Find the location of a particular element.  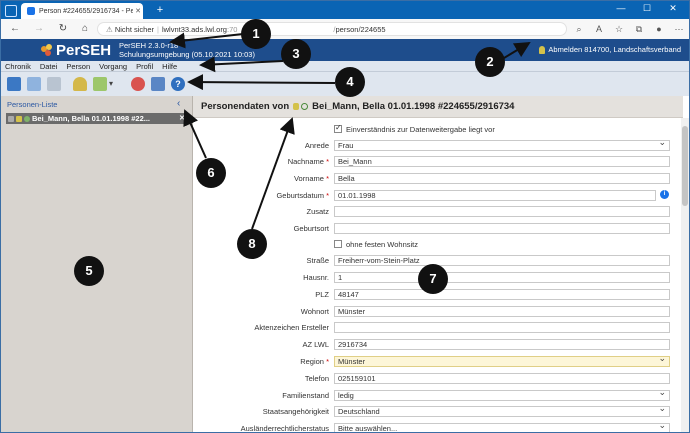

no-address-label: ohne festen Wohnsitz is located at coordinates (382, 244).